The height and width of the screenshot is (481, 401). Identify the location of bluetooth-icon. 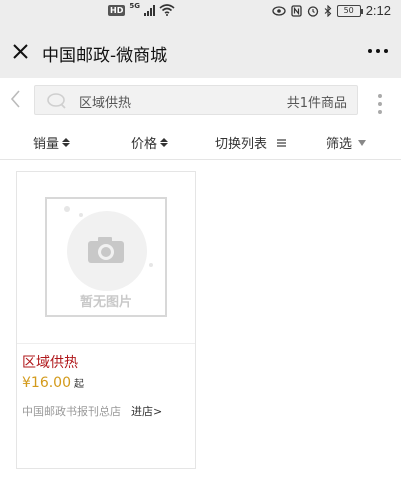
(327, 10).